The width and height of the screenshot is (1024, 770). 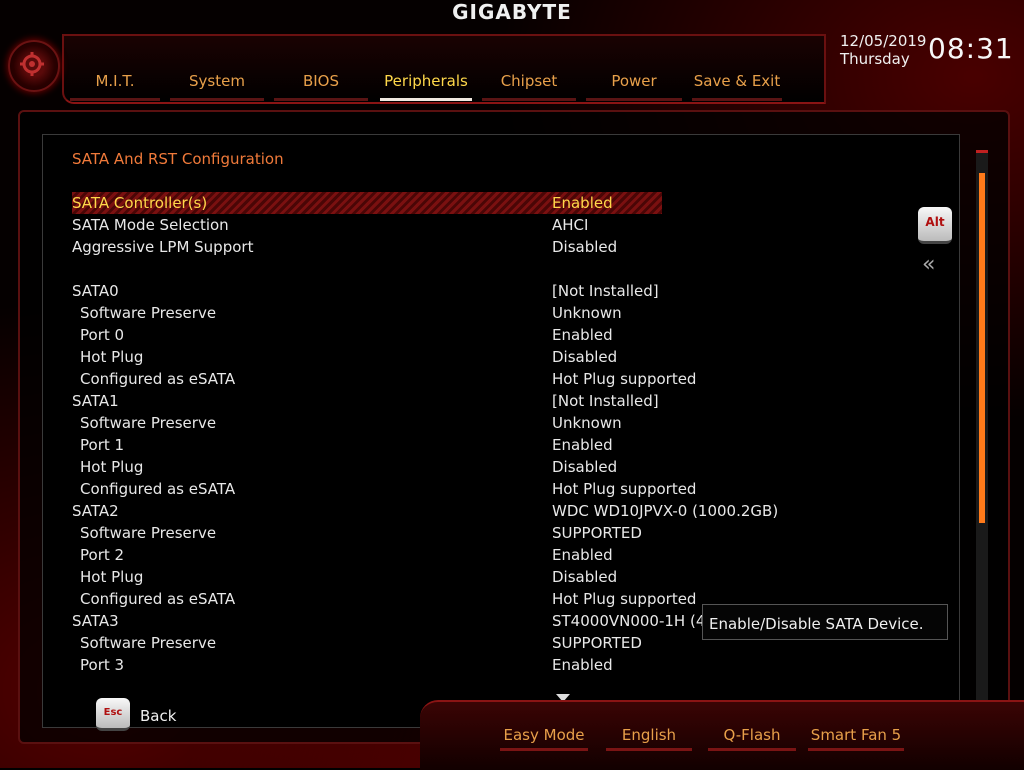 I want to click on q-flash-button: Q-Flash, so click(x=752, y=738).